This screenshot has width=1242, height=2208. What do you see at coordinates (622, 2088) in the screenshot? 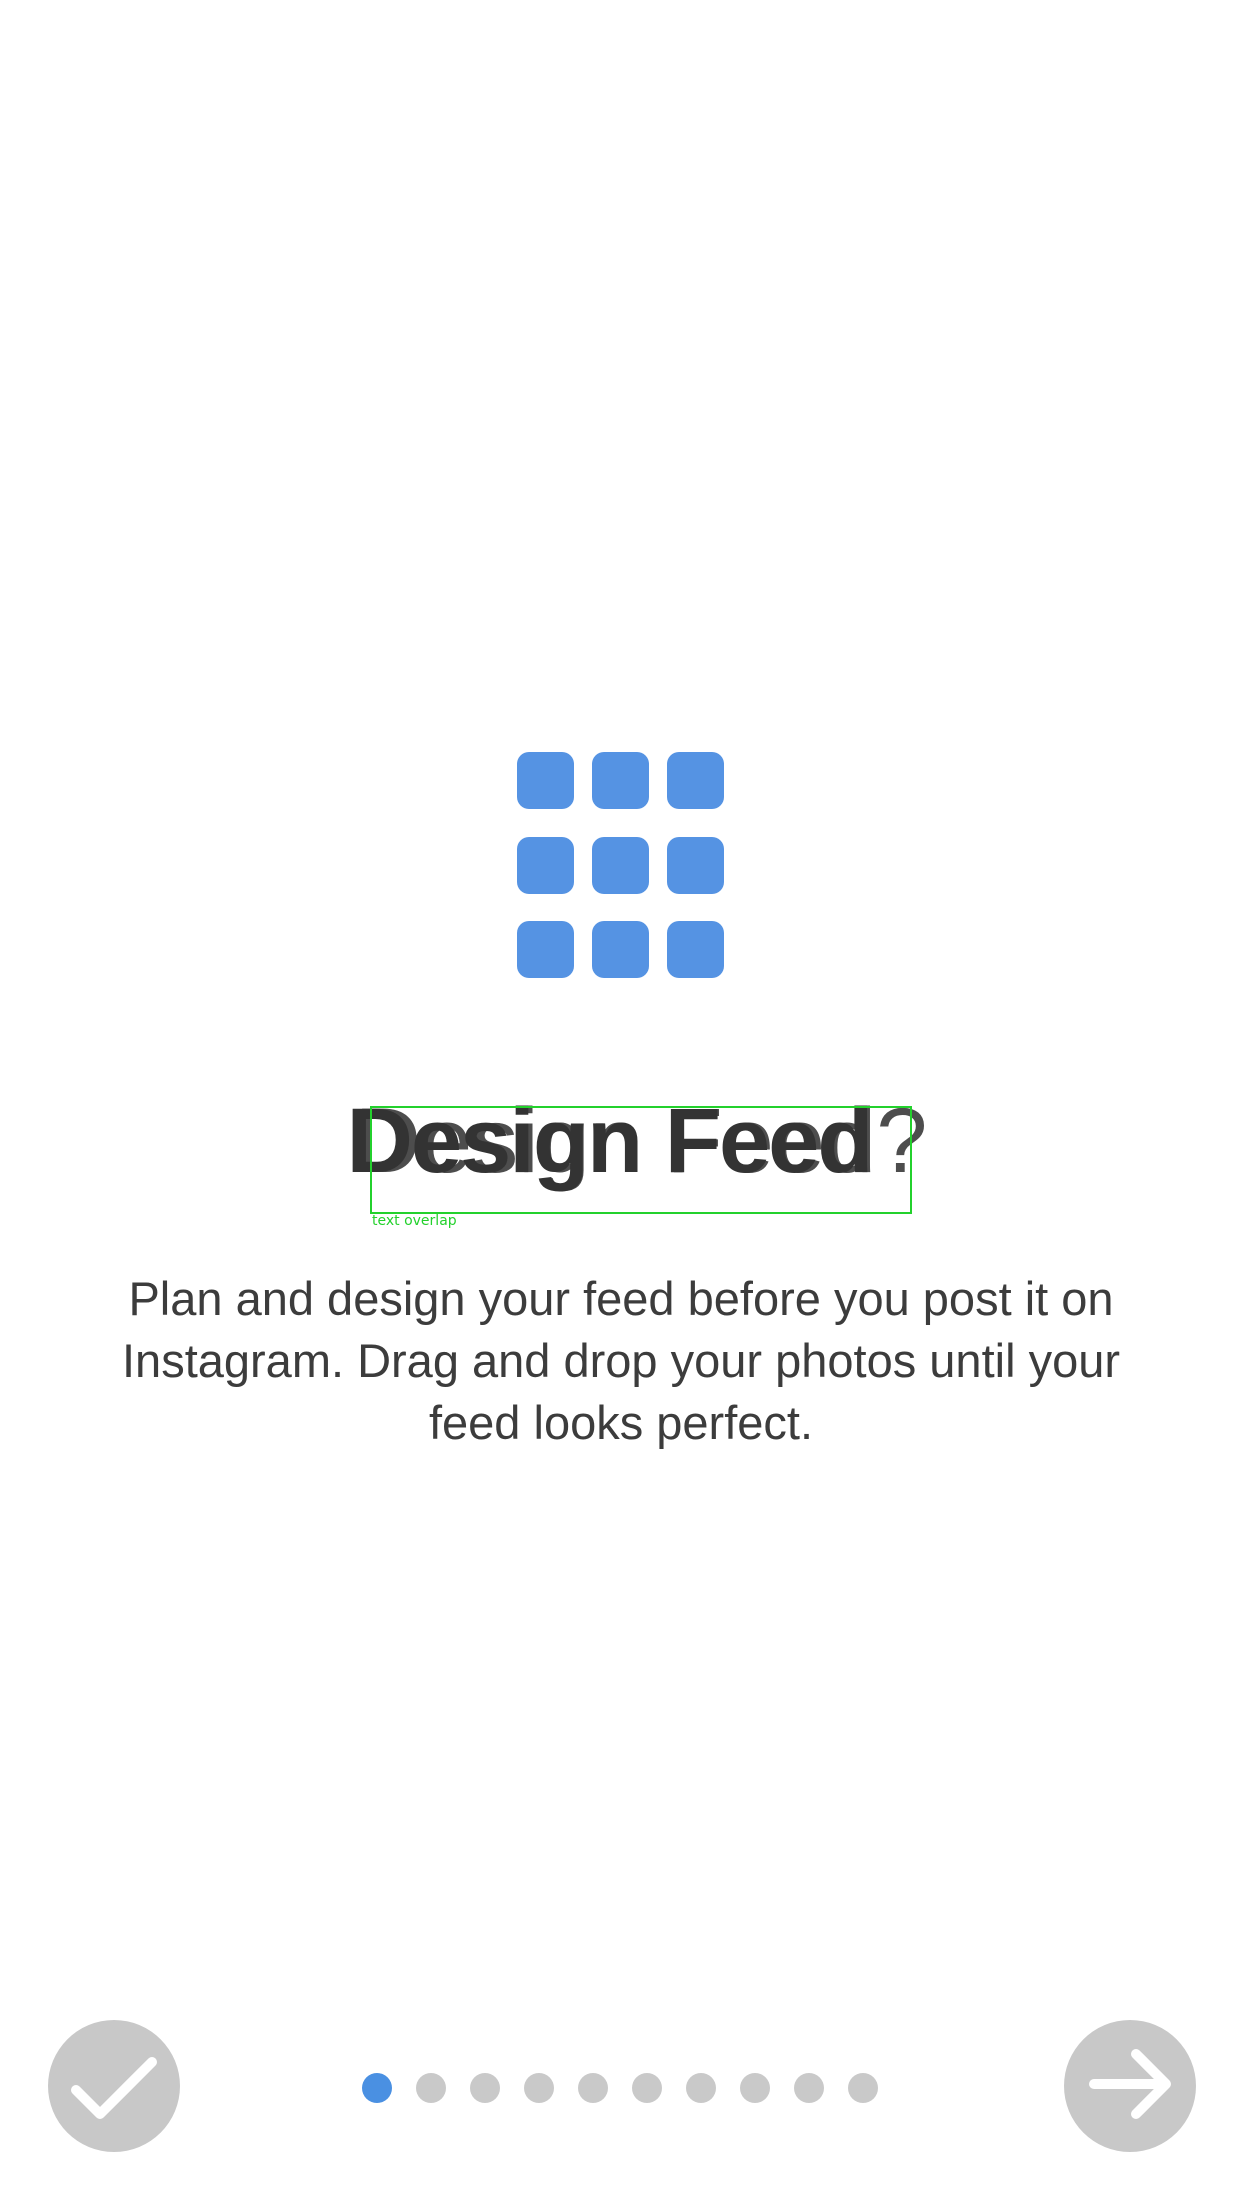
I see `page-indicator` at bounding box center [622, 2088].